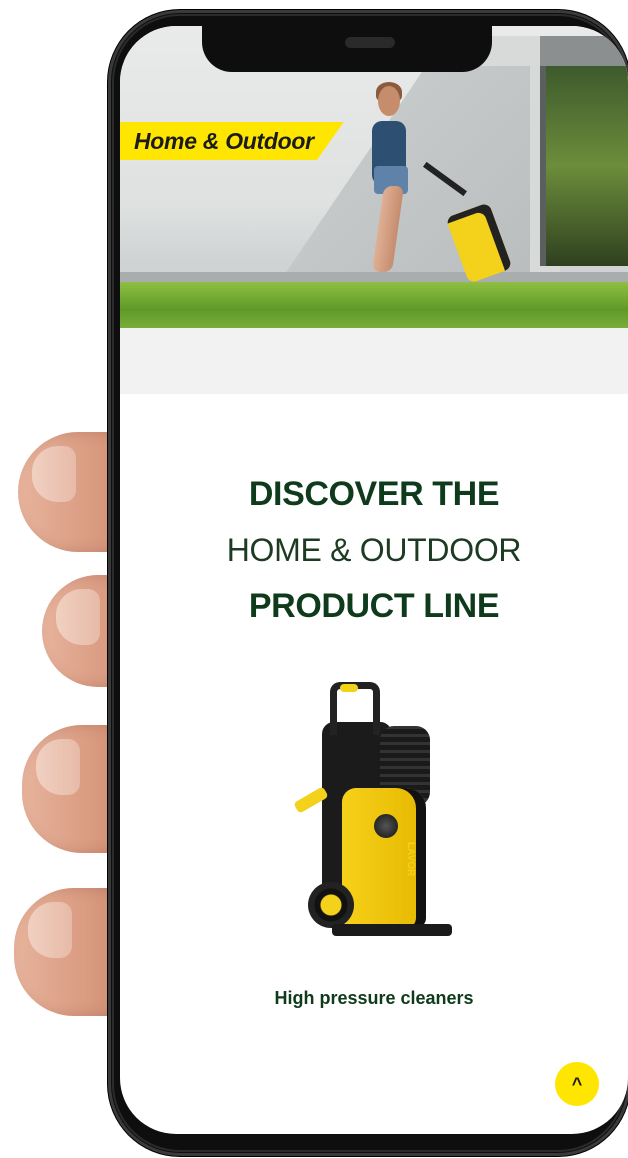 The width and height of the screenshot is (628, 1158). I want to click on chevron-up-icon: ^, so click(577, 1083).